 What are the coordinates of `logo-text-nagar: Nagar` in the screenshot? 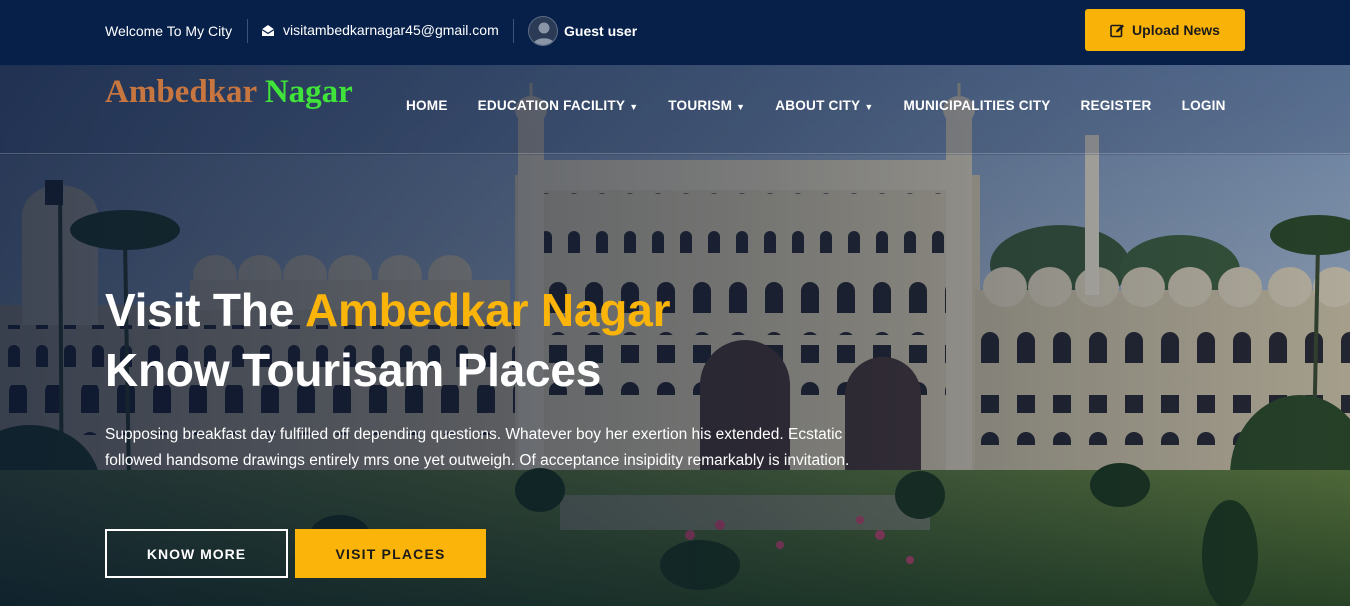 It's located at (308, 92).